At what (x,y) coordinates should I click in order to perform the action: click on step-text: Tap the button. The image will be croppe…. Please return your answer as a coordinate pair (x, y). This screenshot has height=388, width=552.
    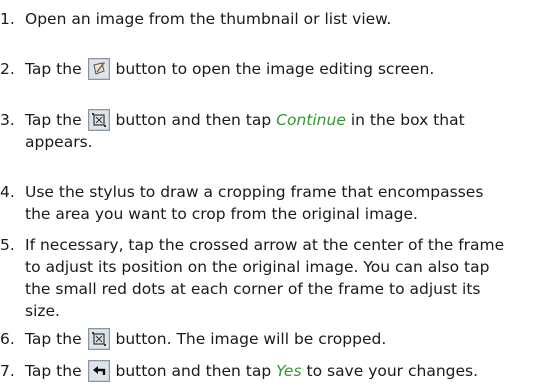
    Looking at the image, I should click on (288, 339).